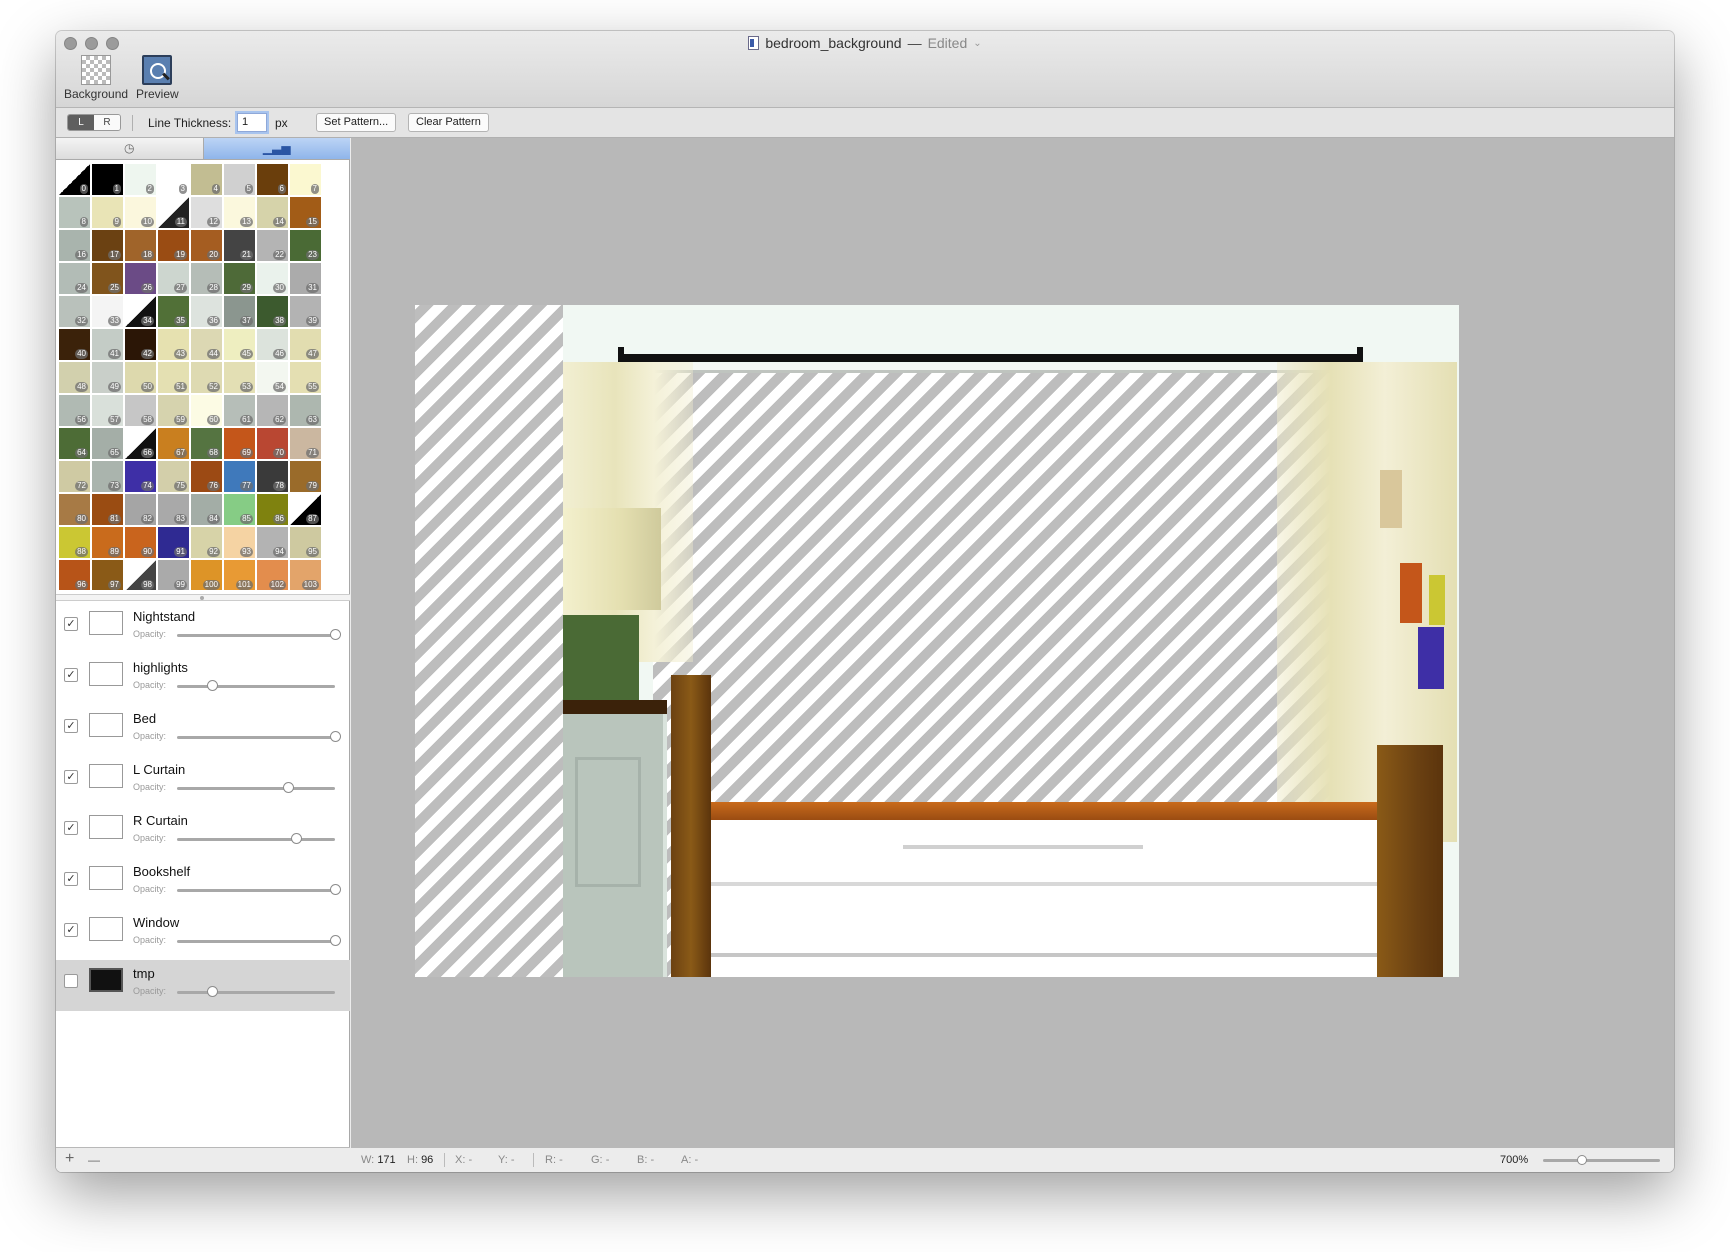  Describe the element at coordinates (206, 344) in the screenshot. I see `palette-swatch: 44` at that location.